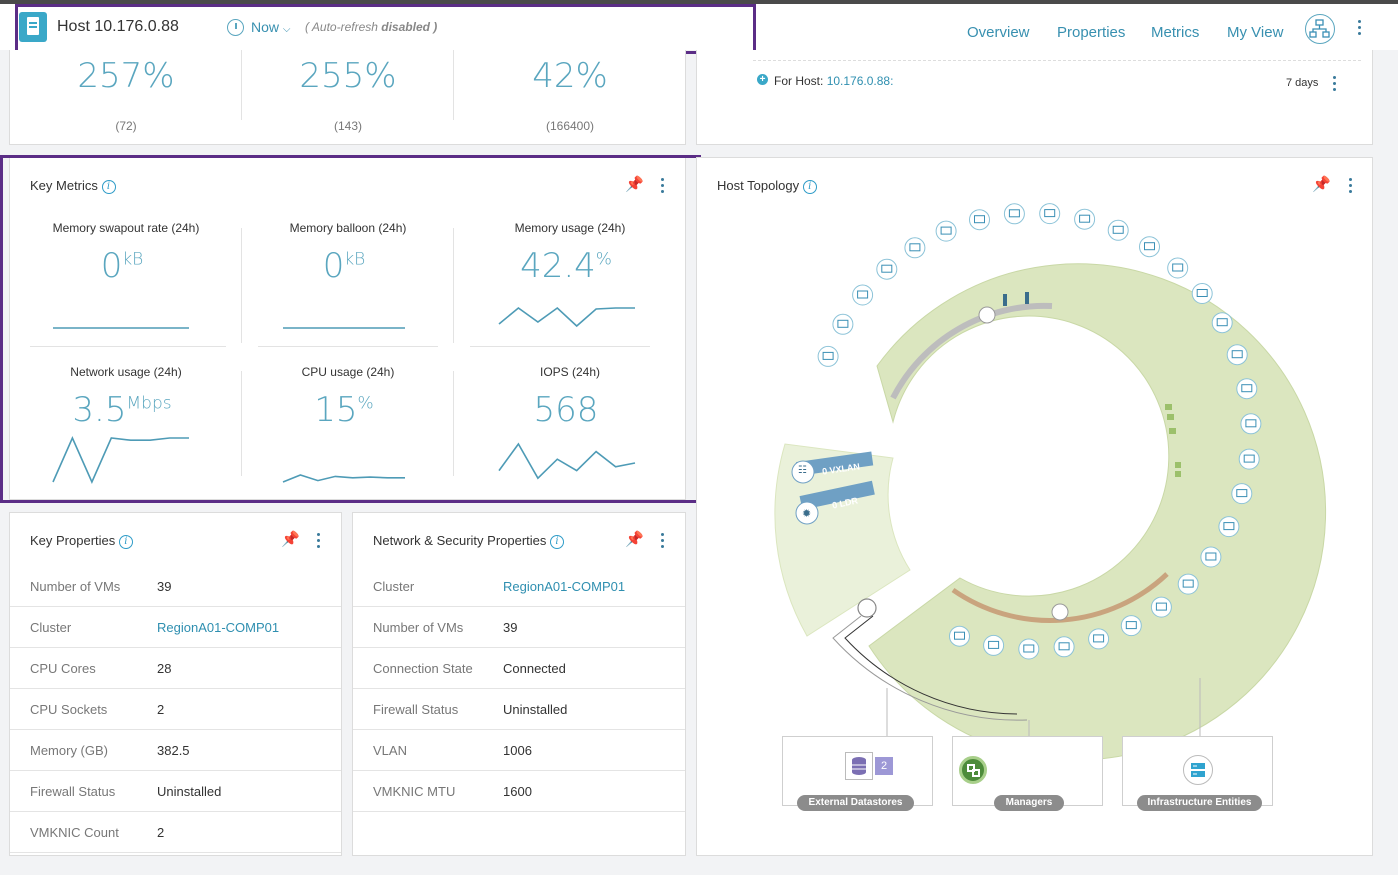 This screenshot has width=1398, height=875. What do you see at coordinates (1091, 32) in the screenshot?
I see `tab-properties: Properties` at bounding box center [1091, 32].